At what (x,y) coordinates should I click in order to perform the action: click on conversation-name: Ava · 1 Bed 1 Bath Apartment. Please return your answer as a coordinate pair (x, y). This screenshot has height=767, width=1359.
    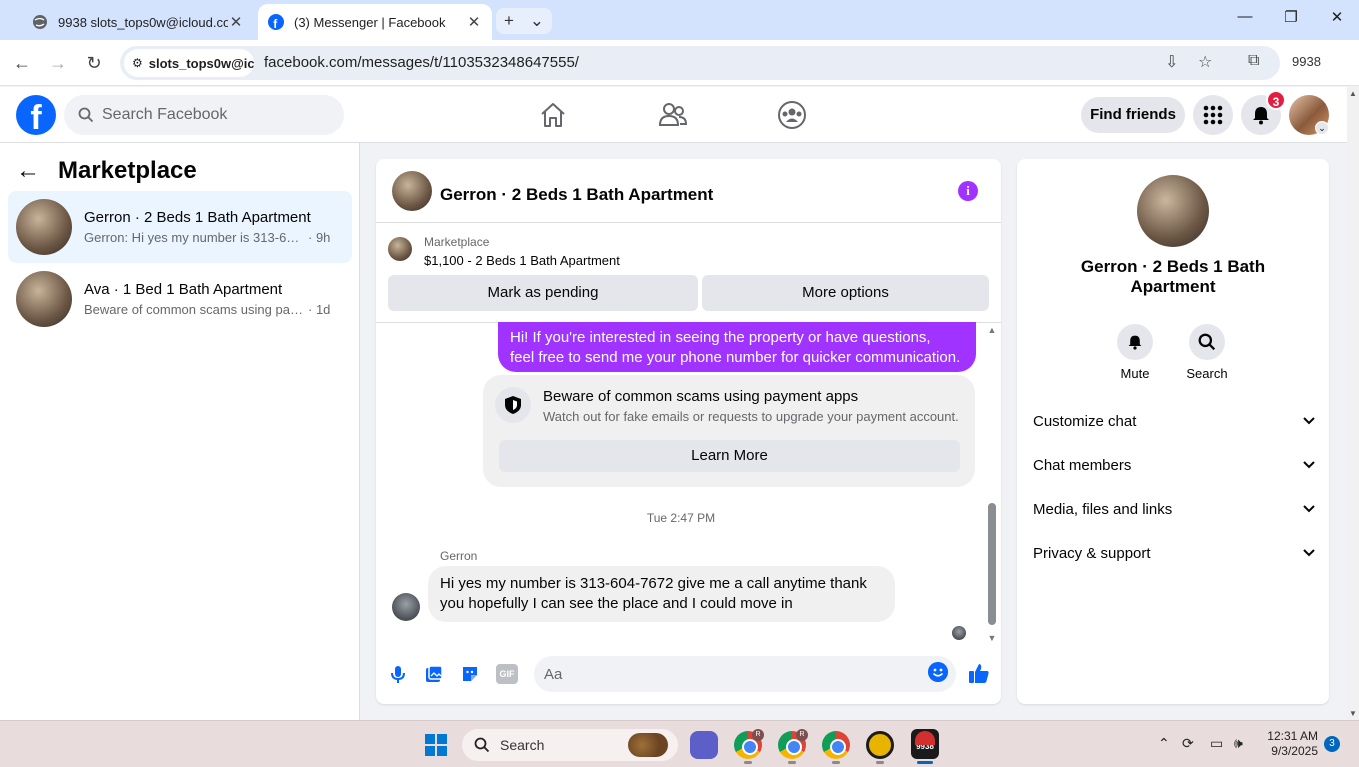
    Looking at the image, I should click on (183, 289).